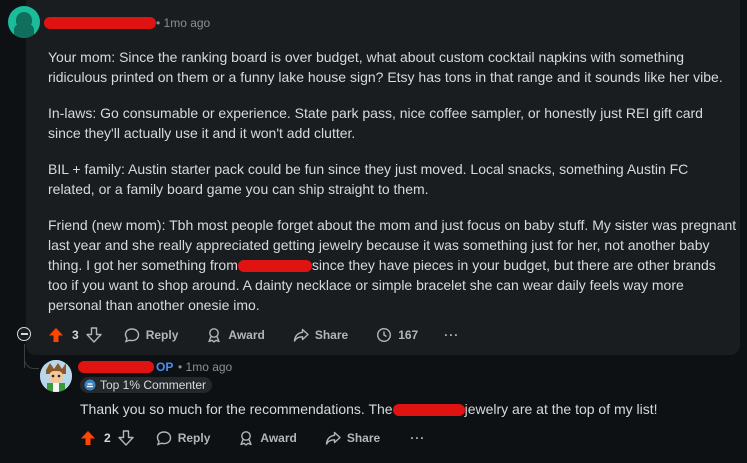 Image resolution: width=747 pixels, height=463 pixels. I want to click on thread-connector, so click(31, 360).